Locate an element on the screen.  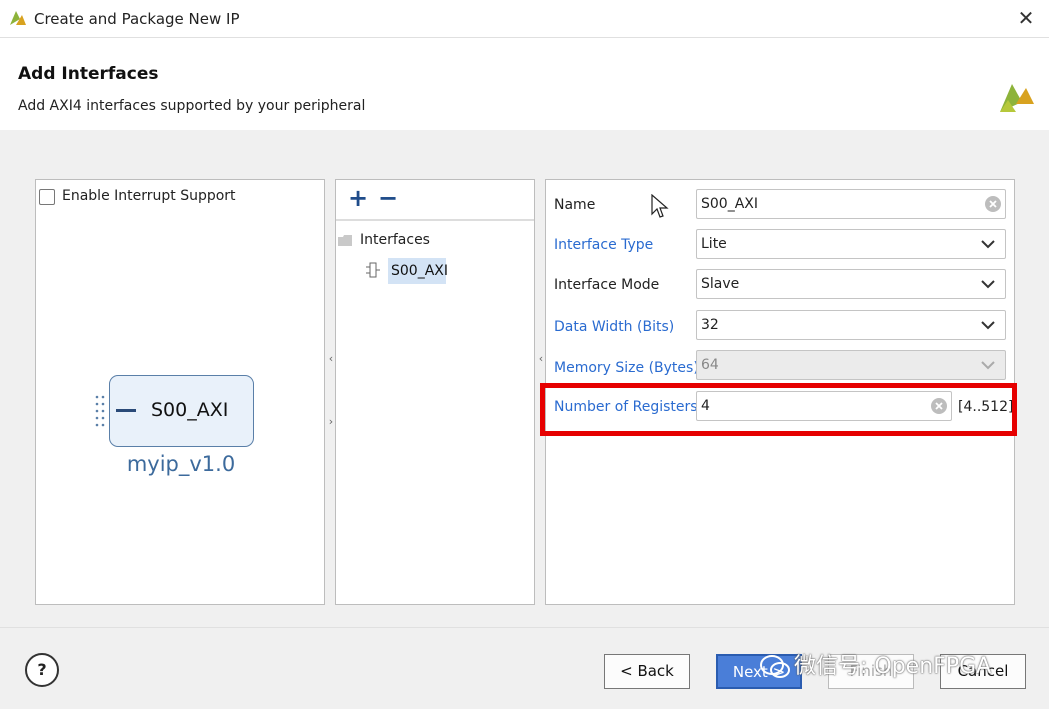
watermark: 微信号: OpenFPGA is located at coordinates (876, 663).